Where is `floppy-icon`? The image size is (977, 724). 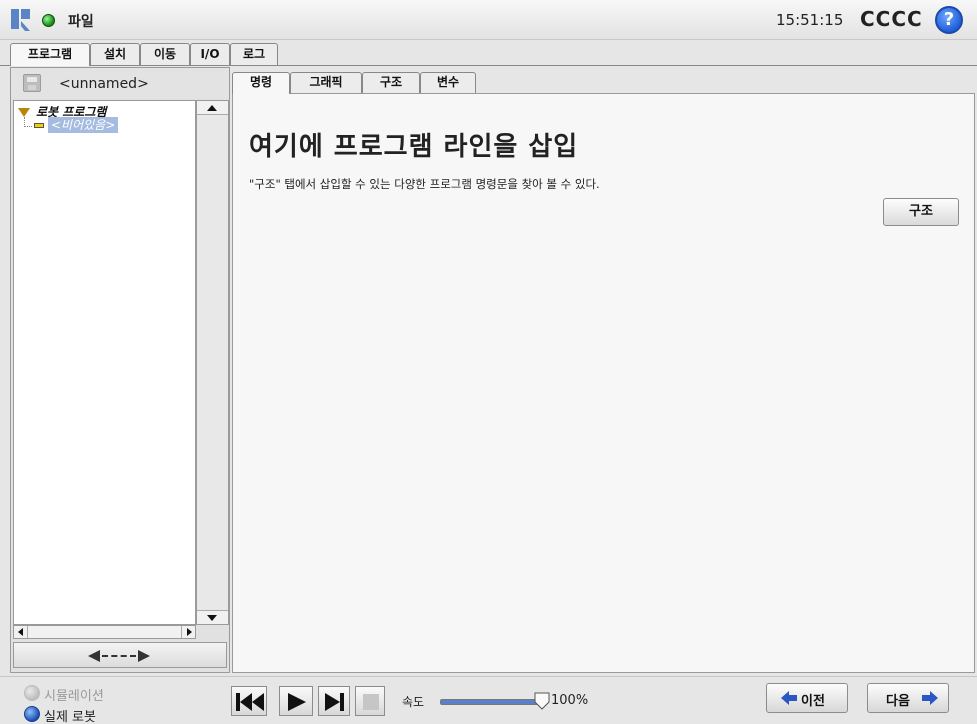
floppy-icon is located at coordinates (32, 83).